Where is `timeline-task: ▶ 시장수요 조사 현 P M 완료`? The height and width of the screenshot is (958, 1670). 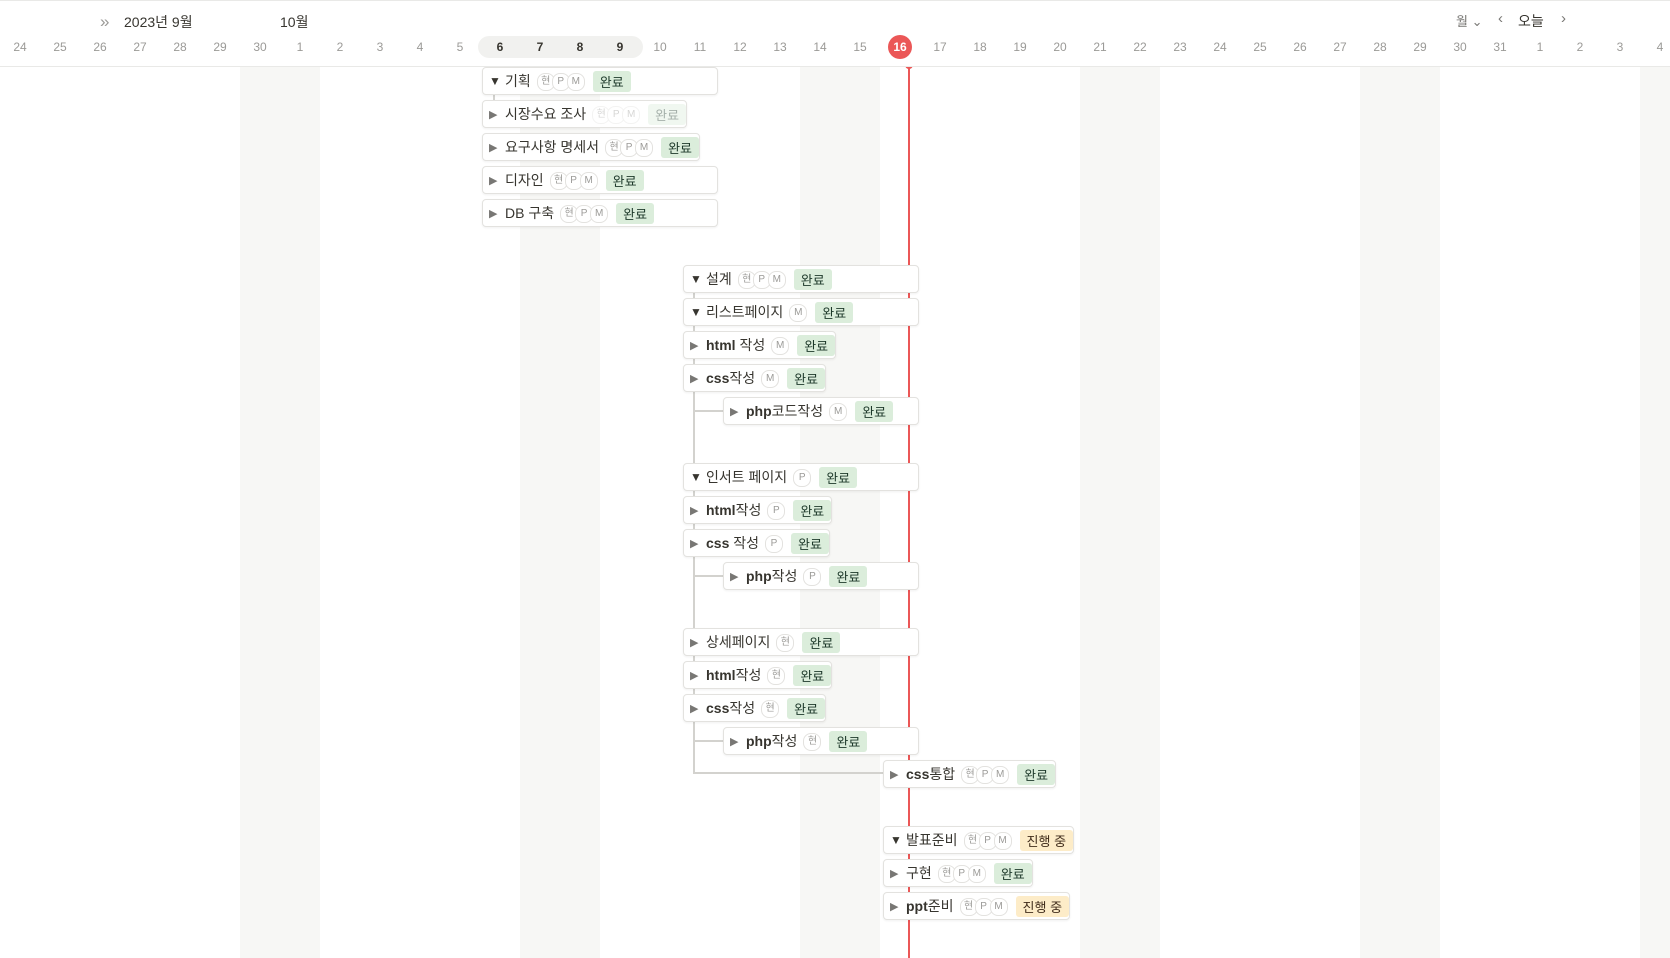 timeline-task: ▶ 시장수요 조사 현 P M 완료 is located at coordinates (585, 114).